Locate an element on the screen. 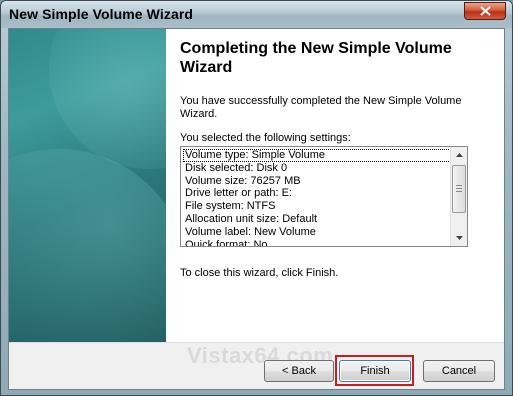 Image resolution: width=513 pixels, height=396 pixels. chevron-up-icon is located at coordinates (459, 155).